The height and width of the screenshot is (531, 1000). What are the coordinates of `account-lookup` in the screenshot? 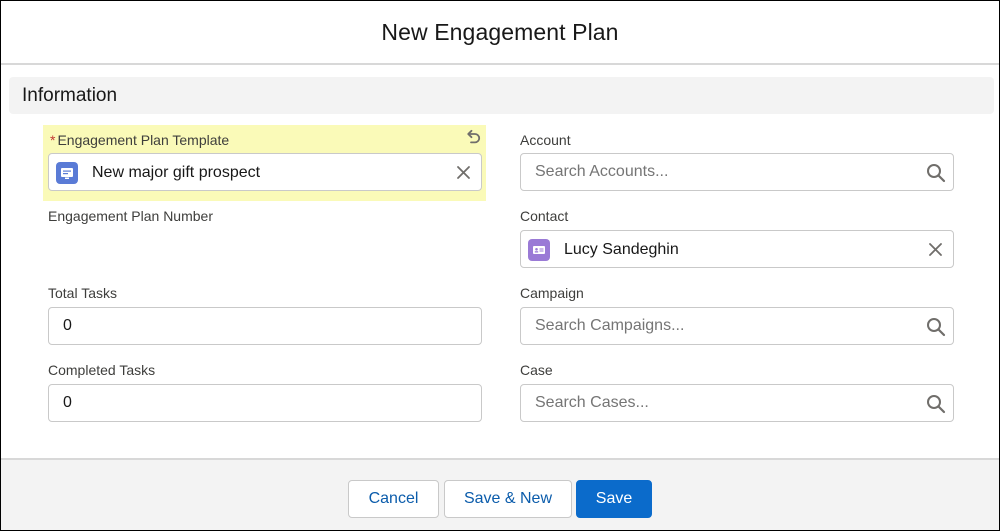 It's located at (737, 172).